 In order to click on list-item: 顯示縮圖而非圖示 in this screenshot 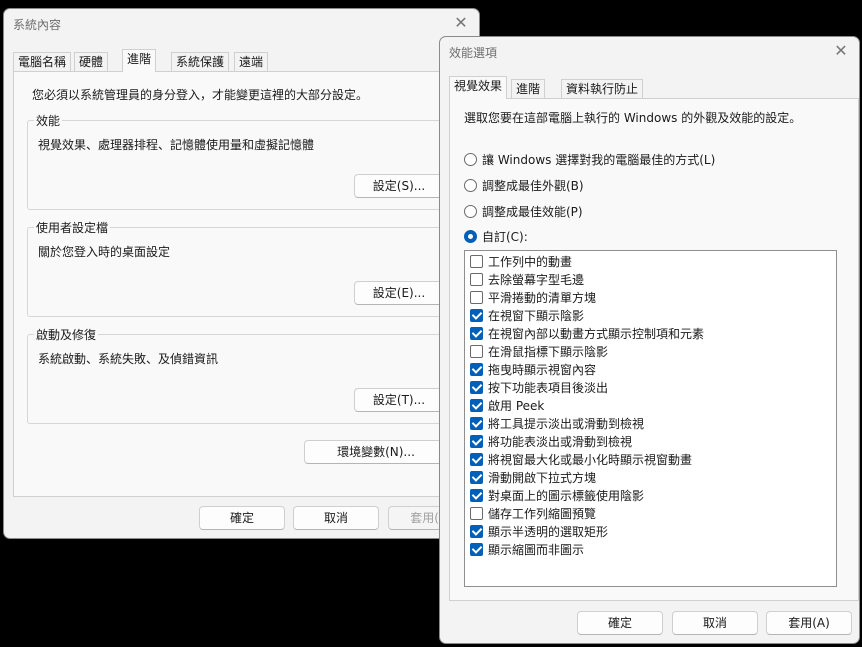, I will do `click(527, 549)`.